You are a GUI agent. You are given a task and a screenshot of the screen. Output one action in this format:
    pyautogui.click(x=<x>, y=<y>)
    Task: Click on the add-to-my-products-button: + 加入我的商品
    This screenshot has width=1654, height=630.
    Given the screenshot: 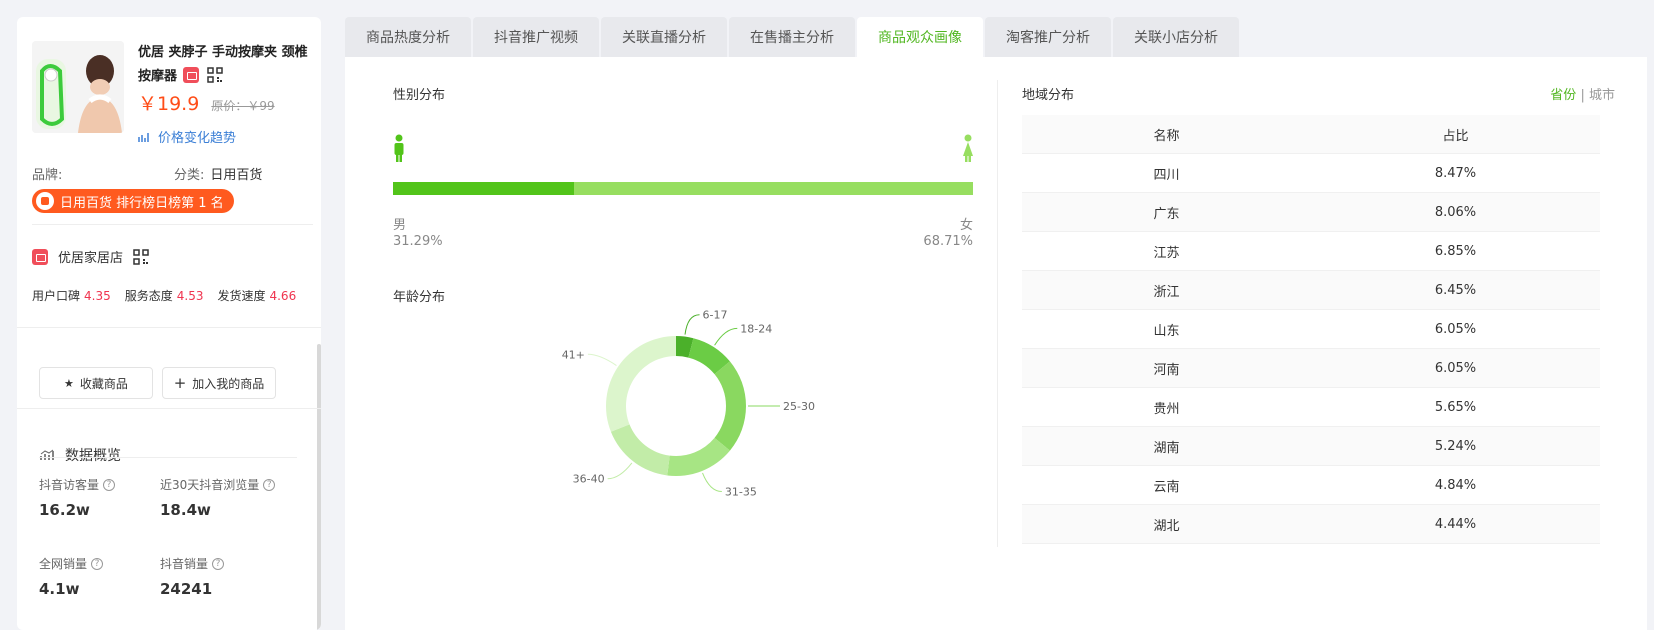 What is the action you would take?
    pyautogui.click(x=219, y=383)
    